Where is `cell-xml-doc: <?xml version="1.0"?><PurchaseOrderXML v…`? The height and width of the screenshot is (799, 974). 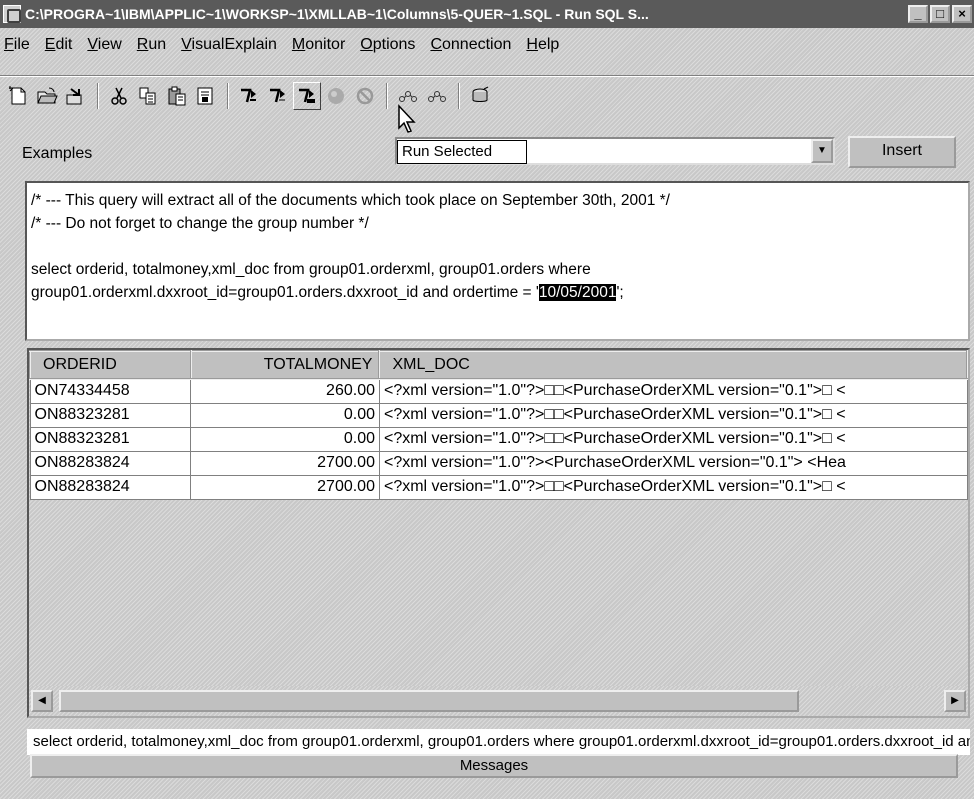
cell-xml-doc: <?xml version="1.0"?><PurchaseOrderXML v… is located at coordinates (673, 463).